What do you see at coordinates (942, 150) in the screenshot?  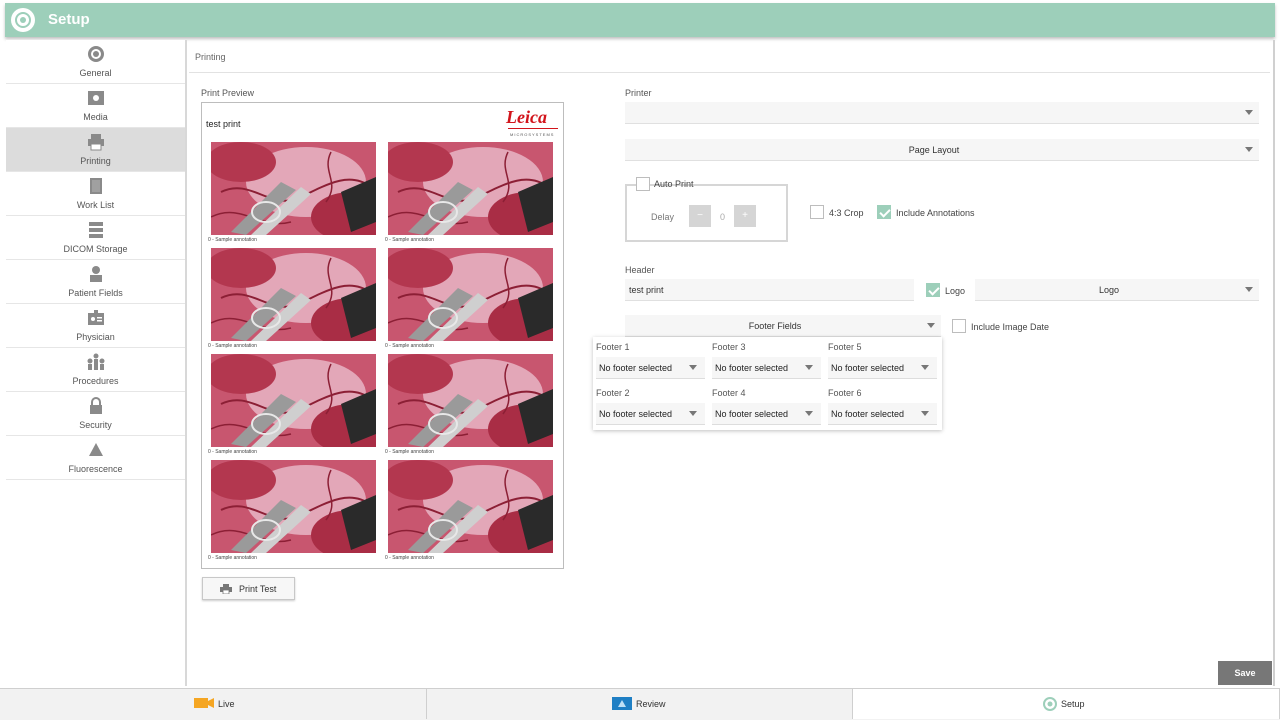 I see `page-layout-select: Page Layout` at bounding box center [942, 150].